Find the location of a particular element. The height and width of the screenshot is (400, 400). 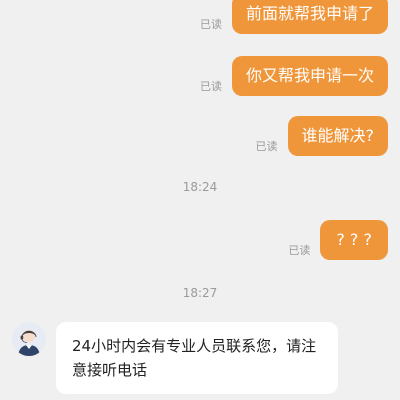

timestamp: 18:27 is located at coordinates (200, 293).